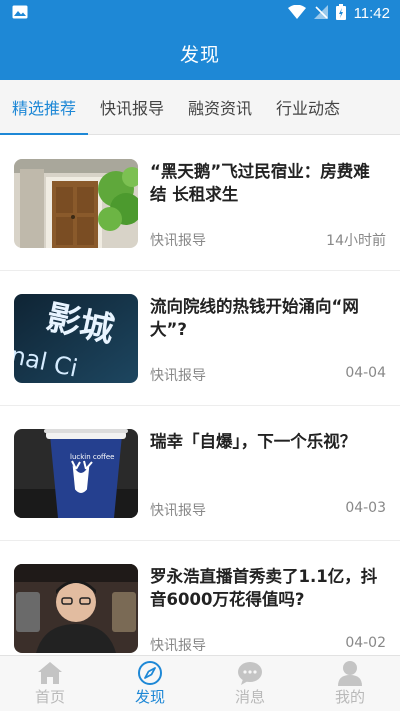  What do you see at coordinates (260, 183) in the screenshot?
I see `article-title: “黑天鹅”飞过民宿业：房费难结 长租求生` at bounding box center [260, 183].